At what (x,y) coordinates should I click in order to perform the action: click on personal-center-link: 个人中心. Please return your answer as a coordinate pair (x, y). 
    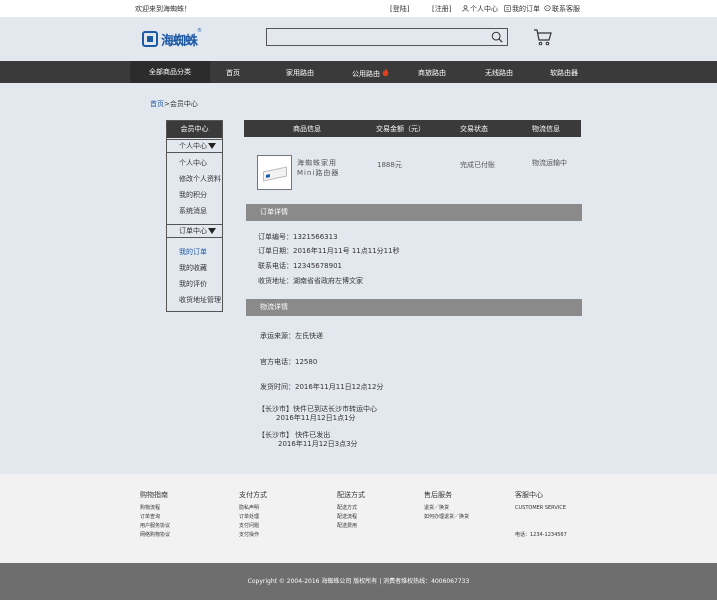
    Looking at the image, I should click on (480, 9).